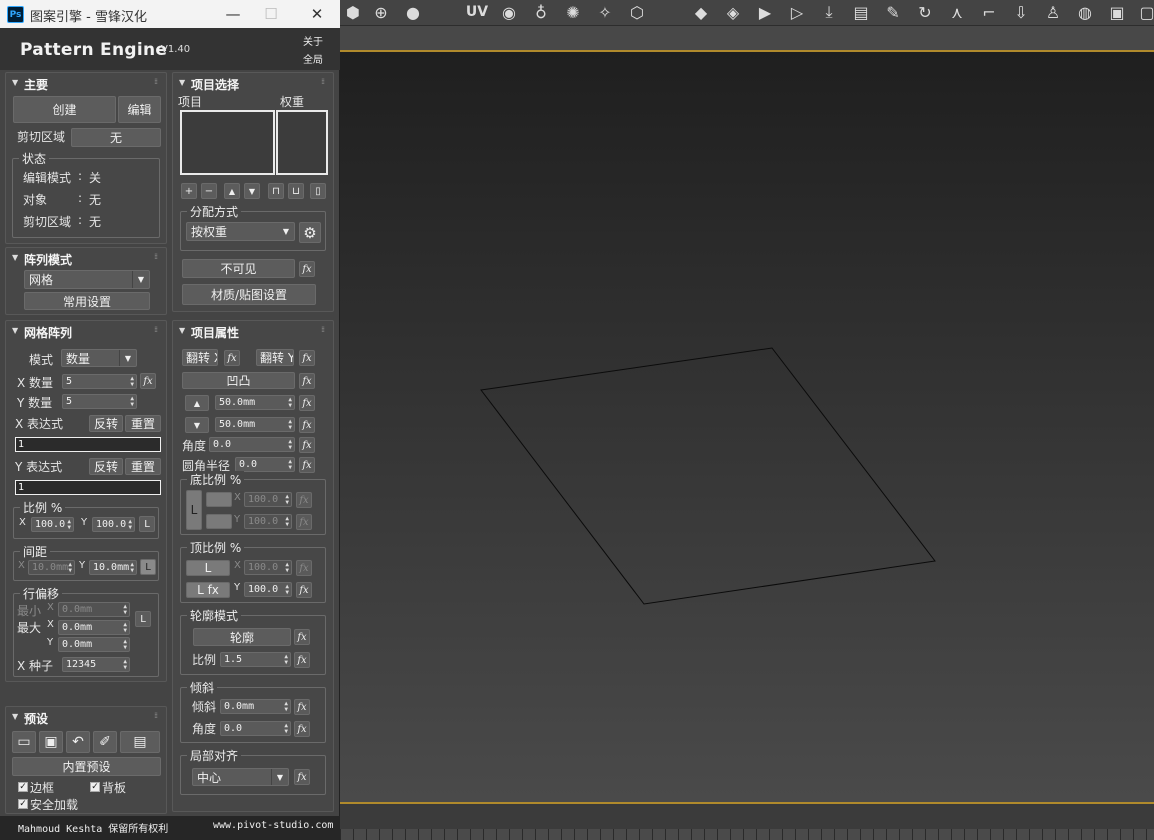 This screenshot has width=1154, height=840. I want to click on spot-icon: ✧, so click(605, 12).